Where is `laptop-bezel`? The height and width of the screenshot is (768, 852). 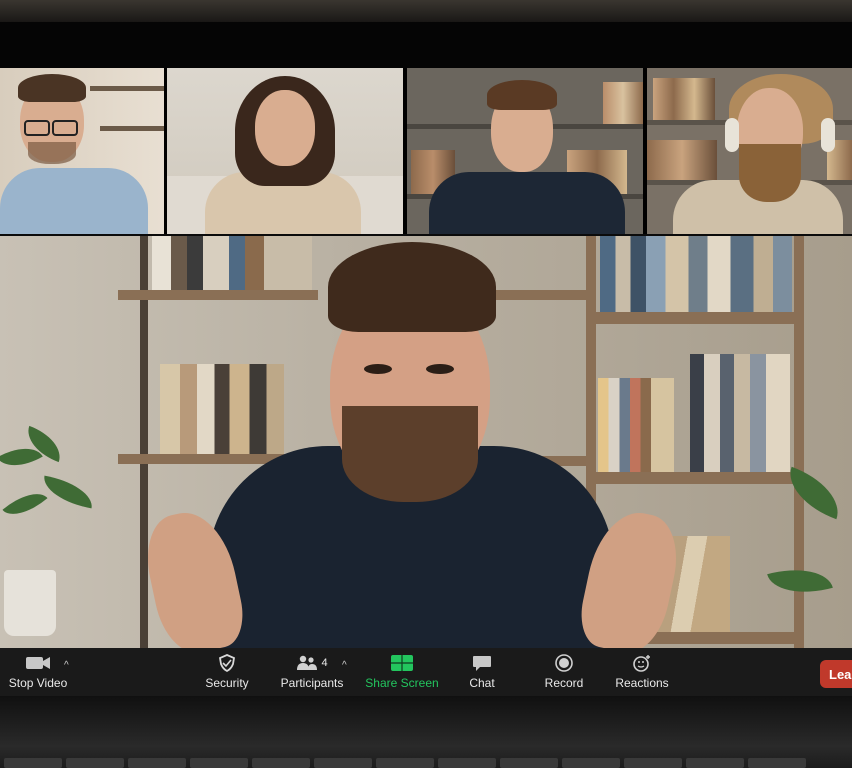 laptop-bezel is located at coordinates (426, 11).